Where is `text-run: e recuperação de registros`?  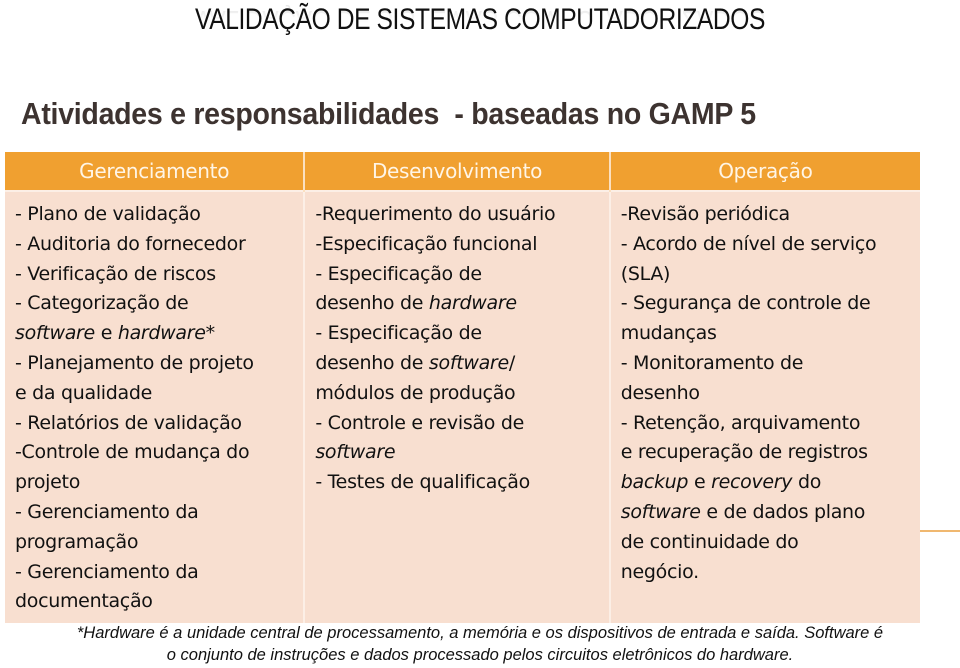 text-run: e recuperação de registros is located at coordinates (744, 452).